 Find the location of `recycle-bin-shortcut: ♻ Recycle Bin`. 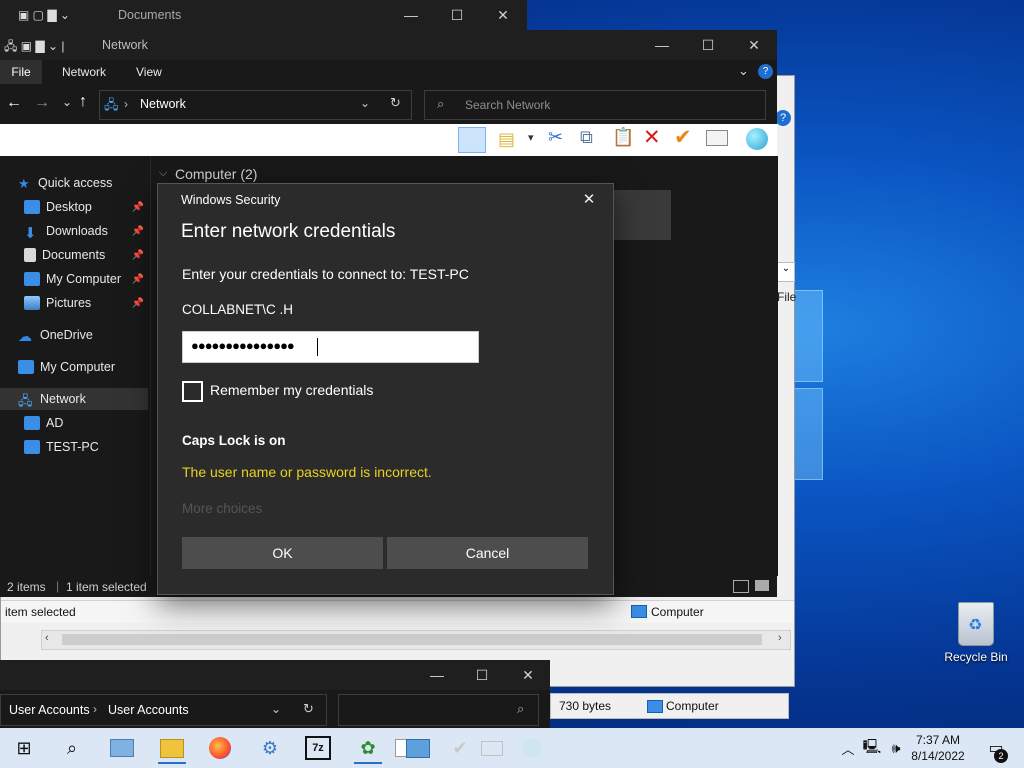

recycle-bin-shortcut: ♻ Recycle Bin is located at coordinates (976, 635).